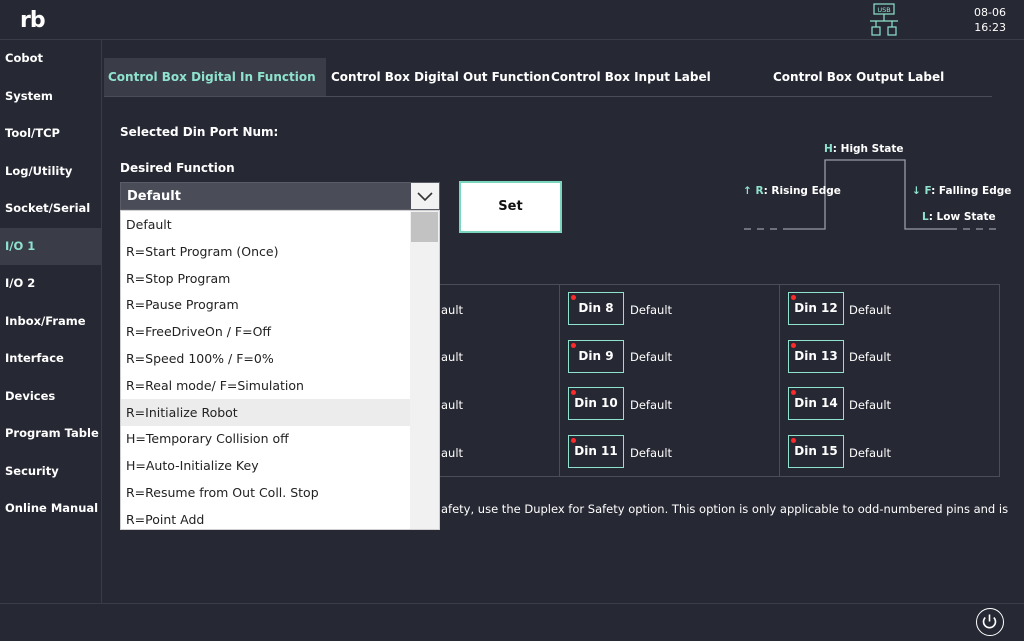 This screenshot has width=1024, height=641. I want to click on din-11-function: Default, so click(651, 453).